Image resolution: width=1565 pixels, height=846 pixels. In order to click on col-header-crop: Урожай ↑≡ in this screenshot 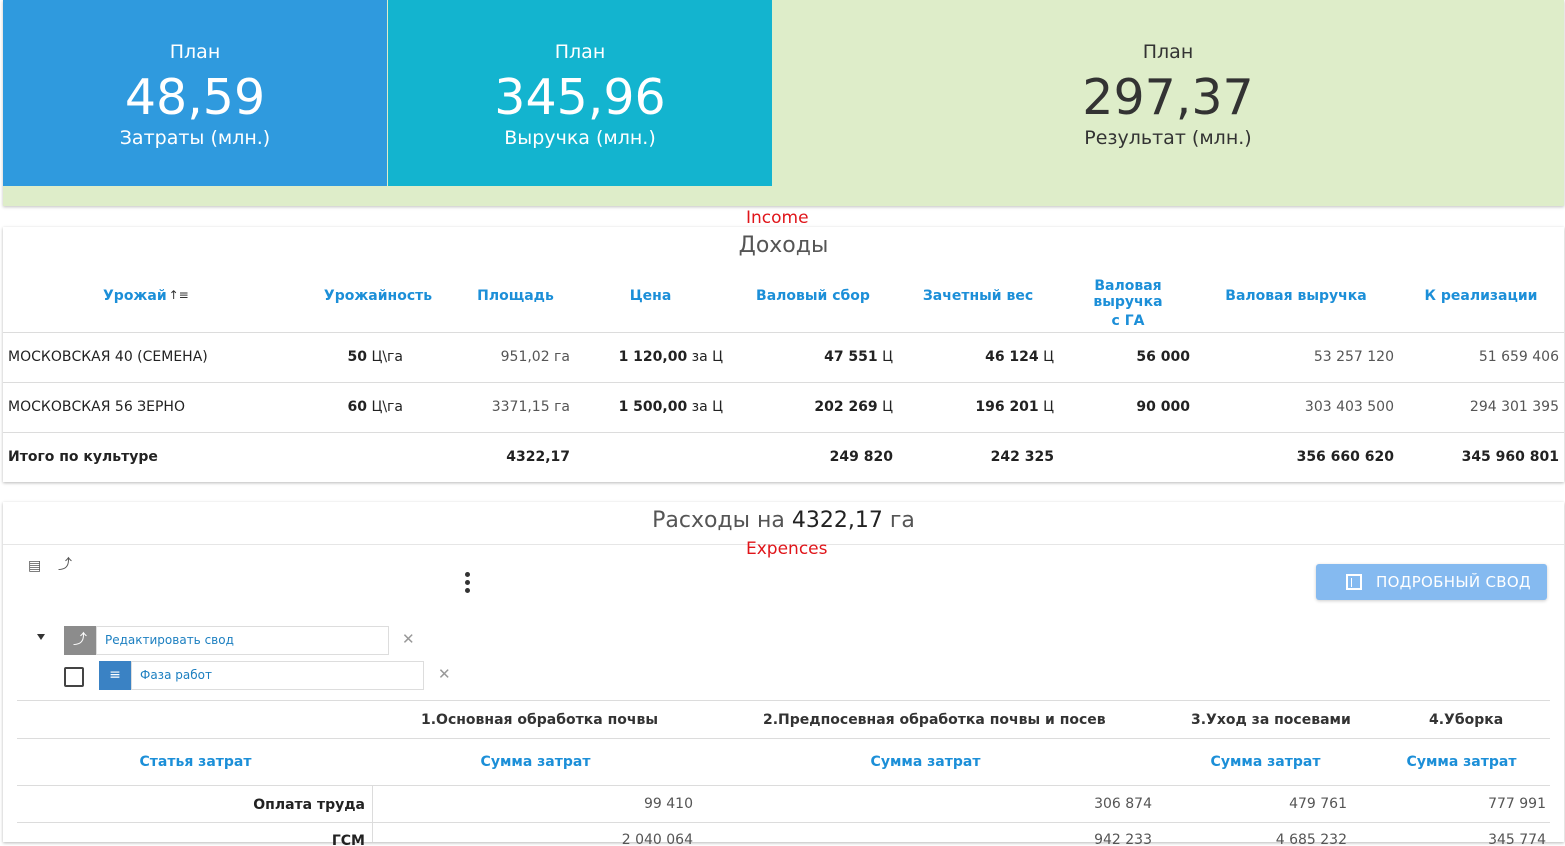, I will do `click(146, 296)`.